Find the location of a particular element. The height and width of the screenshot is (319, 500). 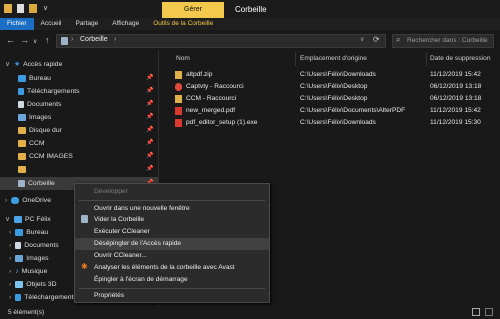

nav-item-ccm-images: CCM IMAGES 📌 is located at coordinates (79, 156).